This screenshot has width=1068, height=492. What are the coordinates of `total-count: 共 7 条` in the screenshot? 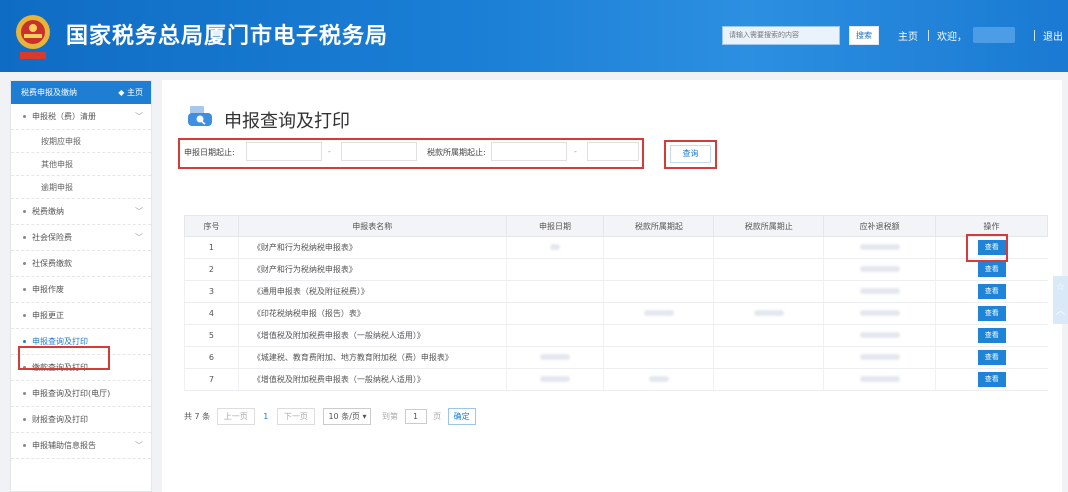 It's located at (197, 416).